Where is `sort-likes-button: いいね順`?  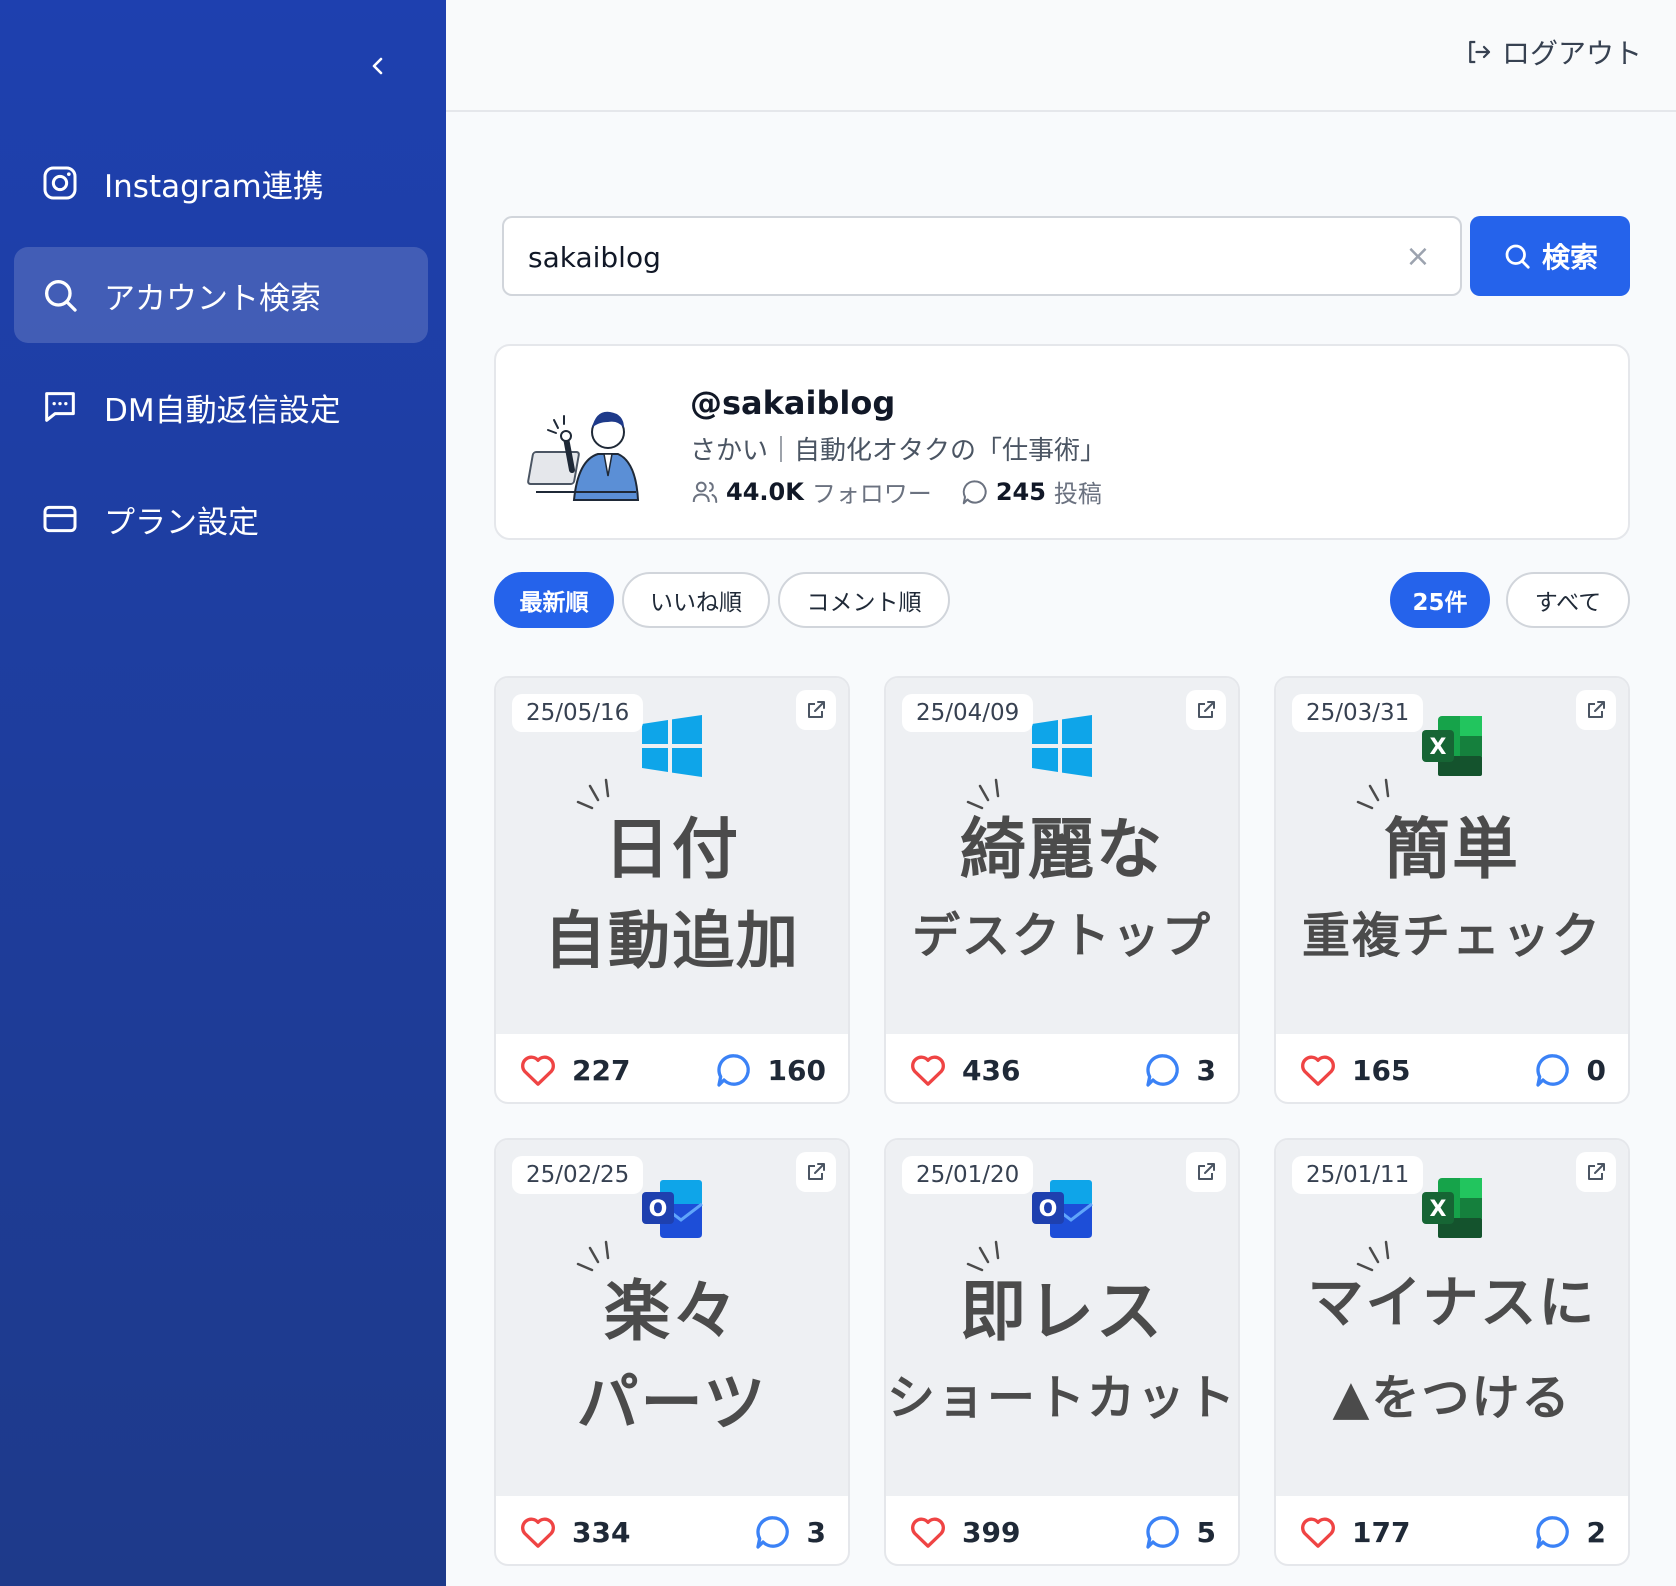 sort-likes-button: いいね順 is located at coordinates (696, 600).